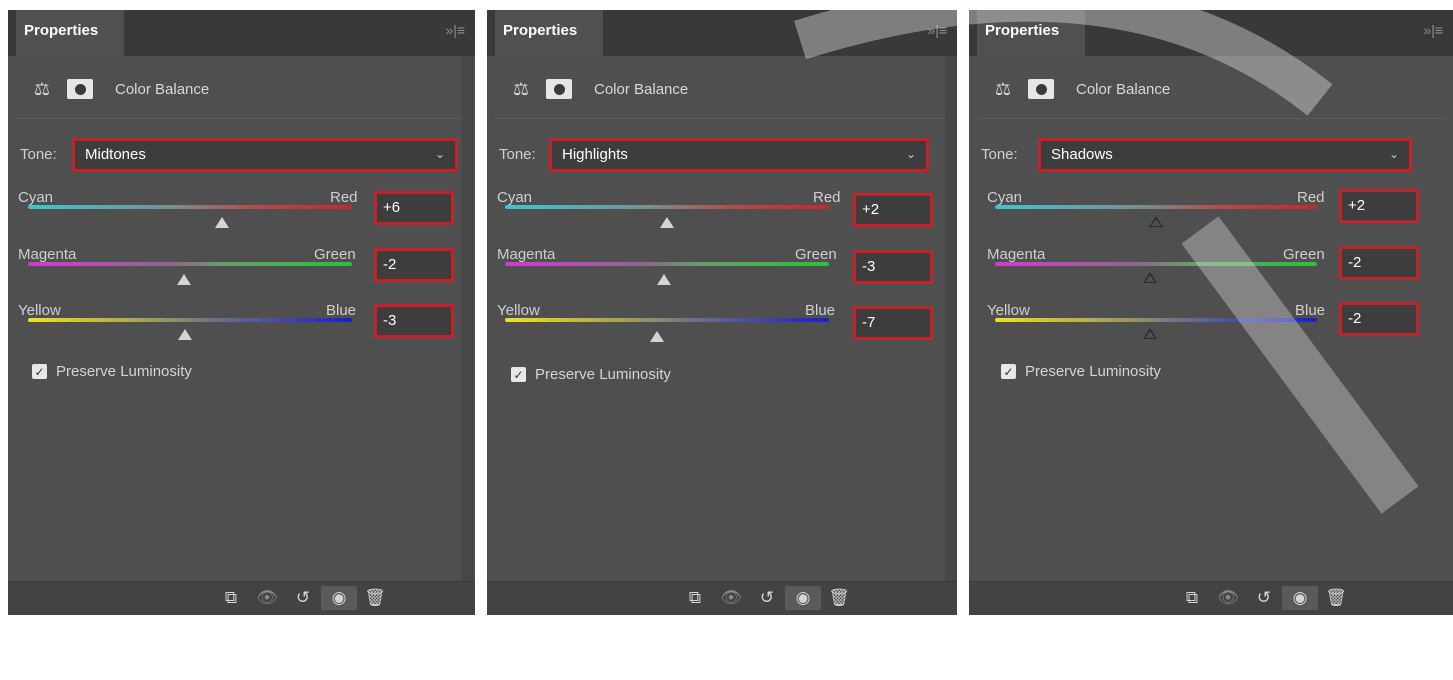  Describe the element at coordinates (414, 208) in the screenshot. I see `cyan-red-value-field: +6` at that location.